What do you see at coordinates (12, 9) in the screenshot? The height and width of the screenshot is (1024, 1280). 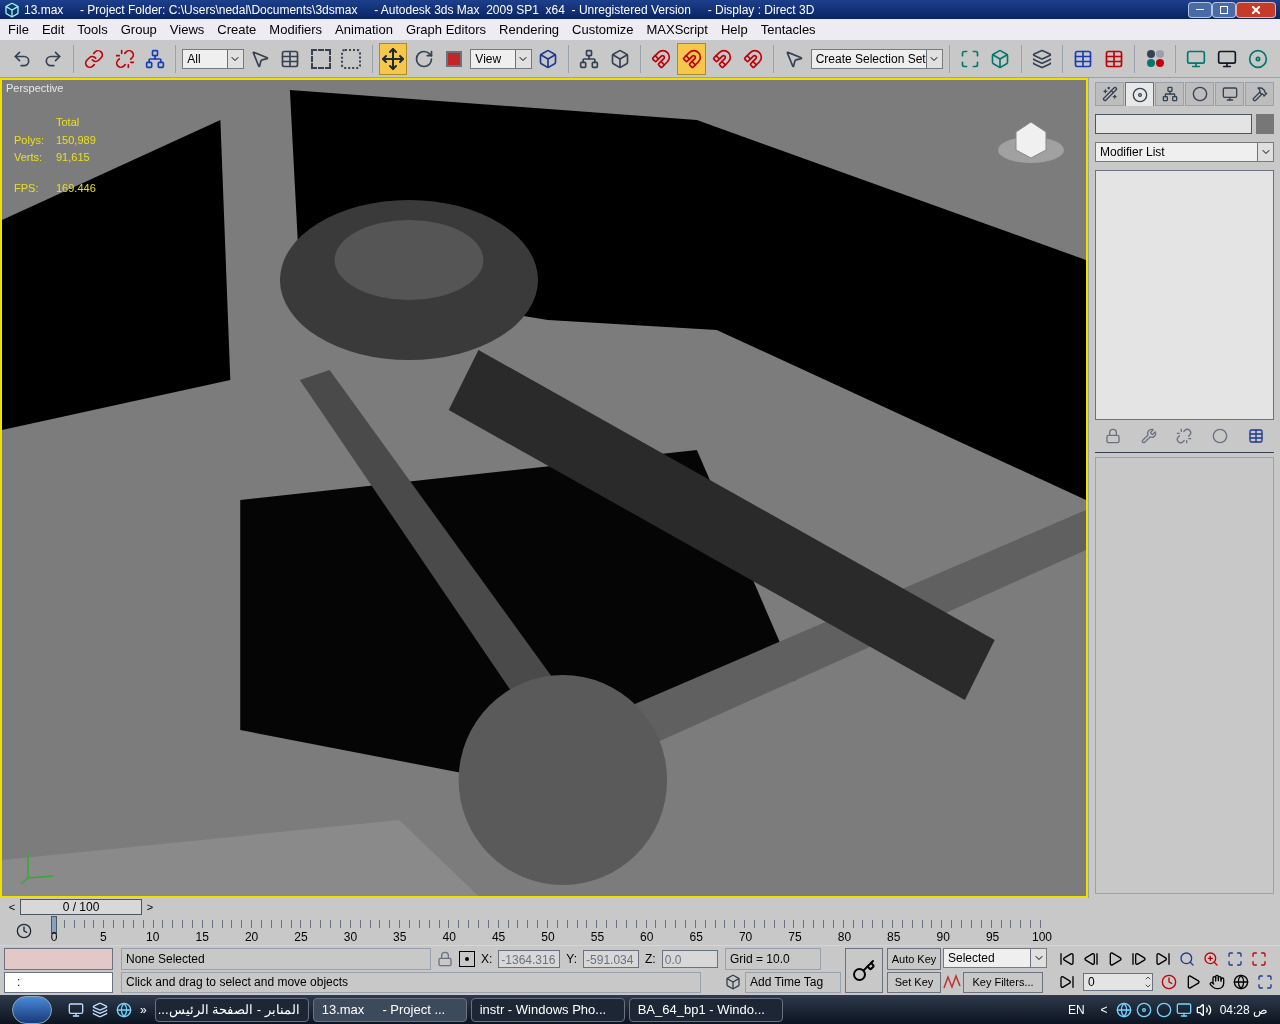 I see `app-logo-icon` at bounding box center [12, 9].